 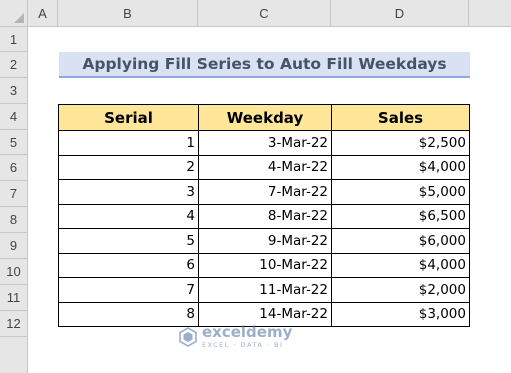 What do you see at coordinates (128, 290) in the screenshot?
I see `serial-cell: 7` at bounding box center [128, 290].